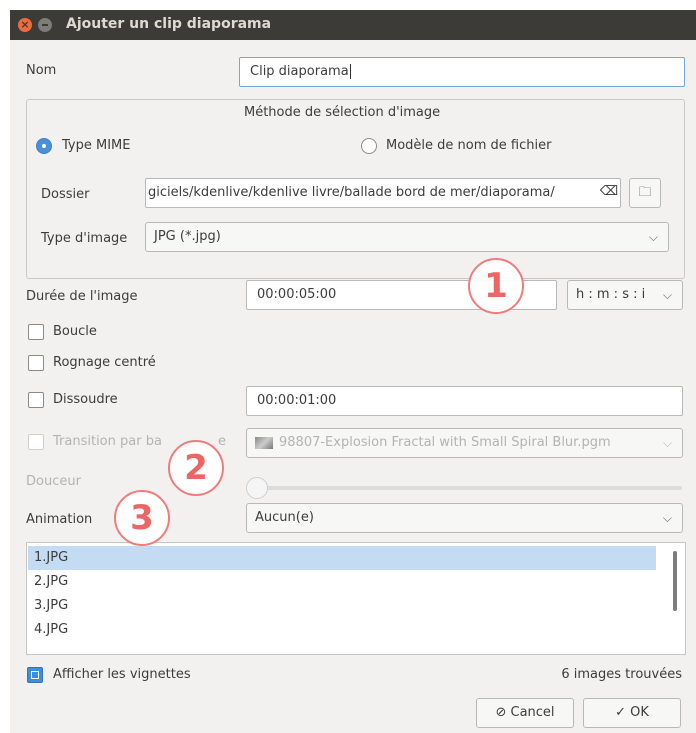 Image resolution: width=696 pixels, height=733 pixels. Describe the element at coordinates (104, 362) in the screenshot. I see `center-crop-label: Rognage centré` at that location.